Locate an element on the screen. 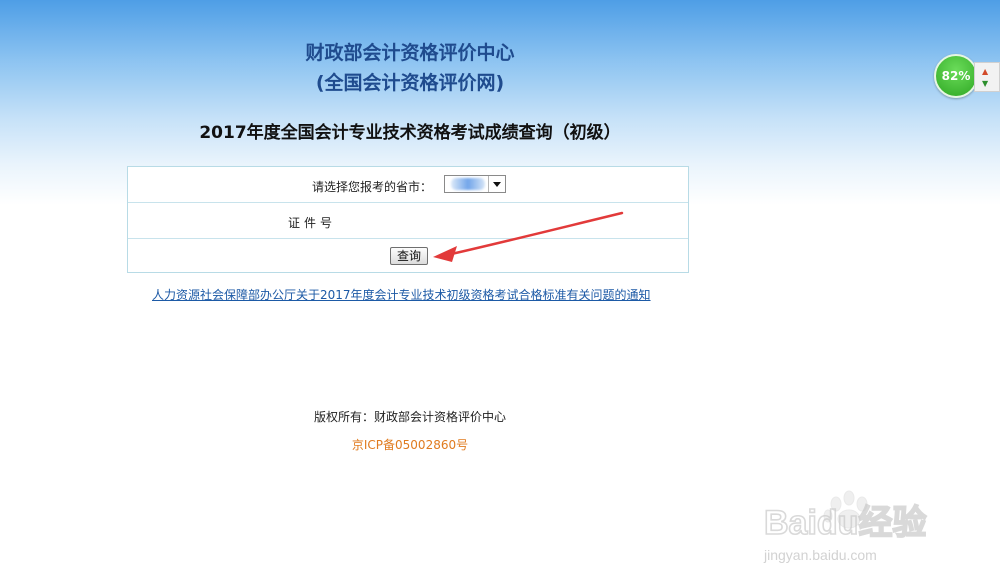 Image resolution: width=1000 pixels, height=584 pixels. copyright-text: 版权所有：财政部会计资格评价中心 is located at coordinates (409, 417).